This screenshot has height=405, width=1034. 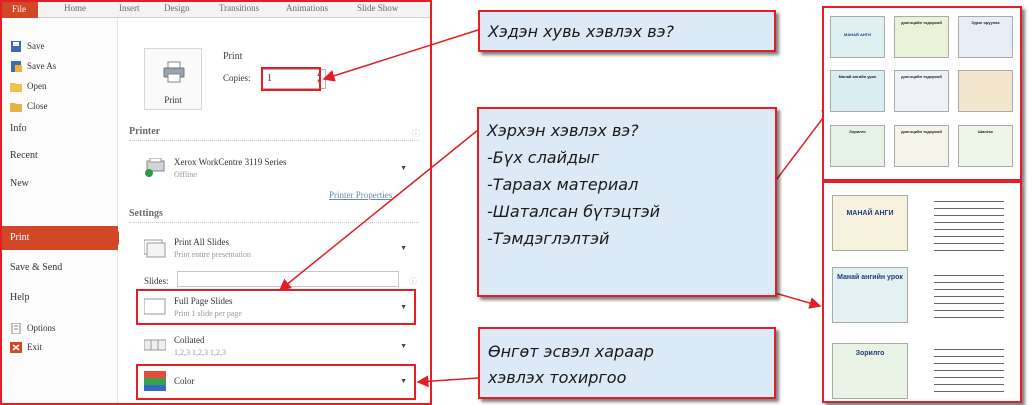 I want to click on callout-color: Өнгөт эсвэл хараар хэвлэх тохиргоо, so click(x=627, y=363).